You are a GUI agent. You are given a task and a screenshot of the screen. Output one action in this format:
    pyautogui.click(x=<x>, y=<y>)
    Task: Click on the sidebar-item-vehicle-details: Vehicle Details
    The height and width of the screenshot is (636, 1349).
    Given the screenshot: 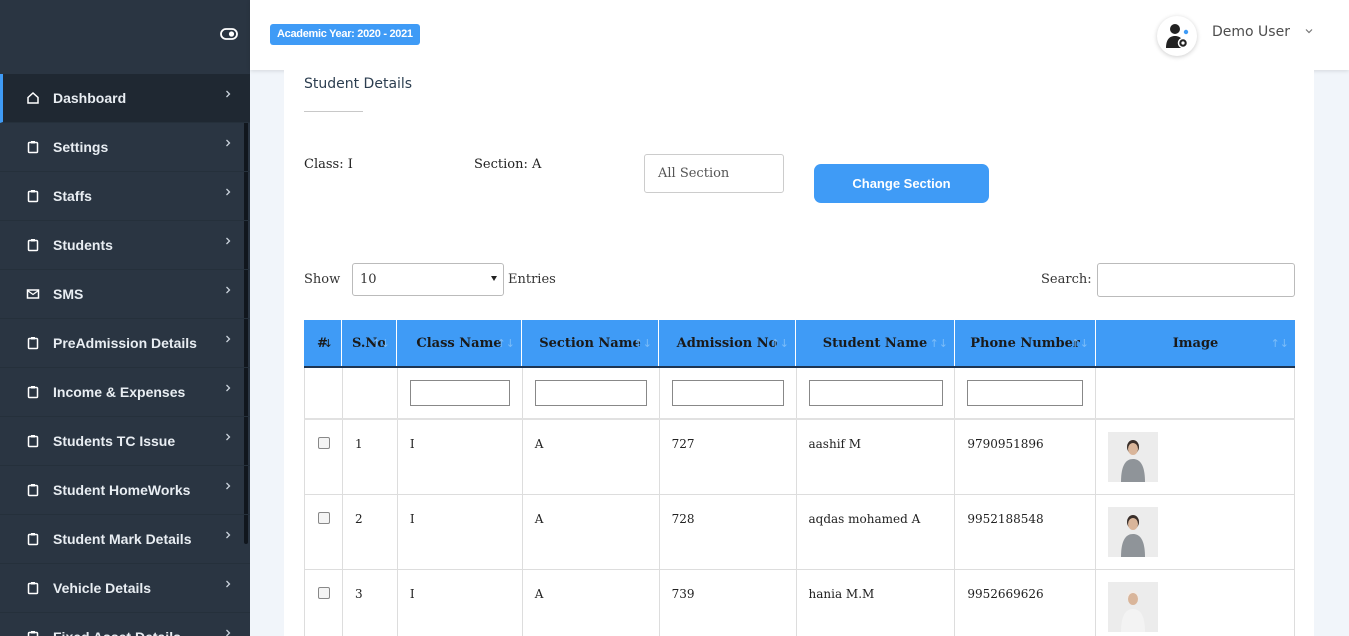 What is the action you would take?
    pyautogui.click(x=125, y=588)
    